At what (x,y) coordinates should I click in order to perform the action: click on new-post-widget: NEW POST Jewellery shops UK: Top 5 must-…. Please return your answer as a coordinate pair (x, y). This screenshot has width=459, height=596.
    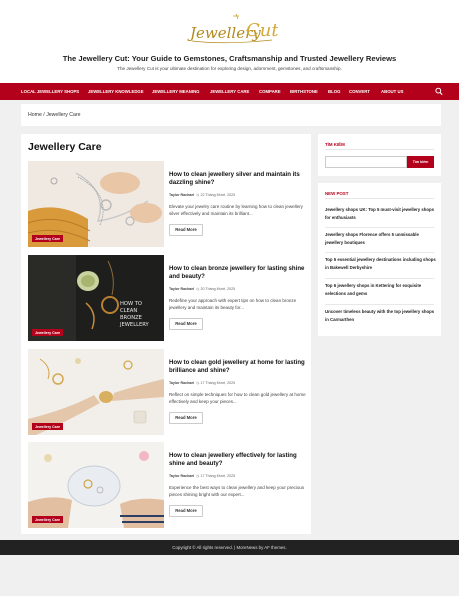
    Looking at the image, I should click on (379, 259).